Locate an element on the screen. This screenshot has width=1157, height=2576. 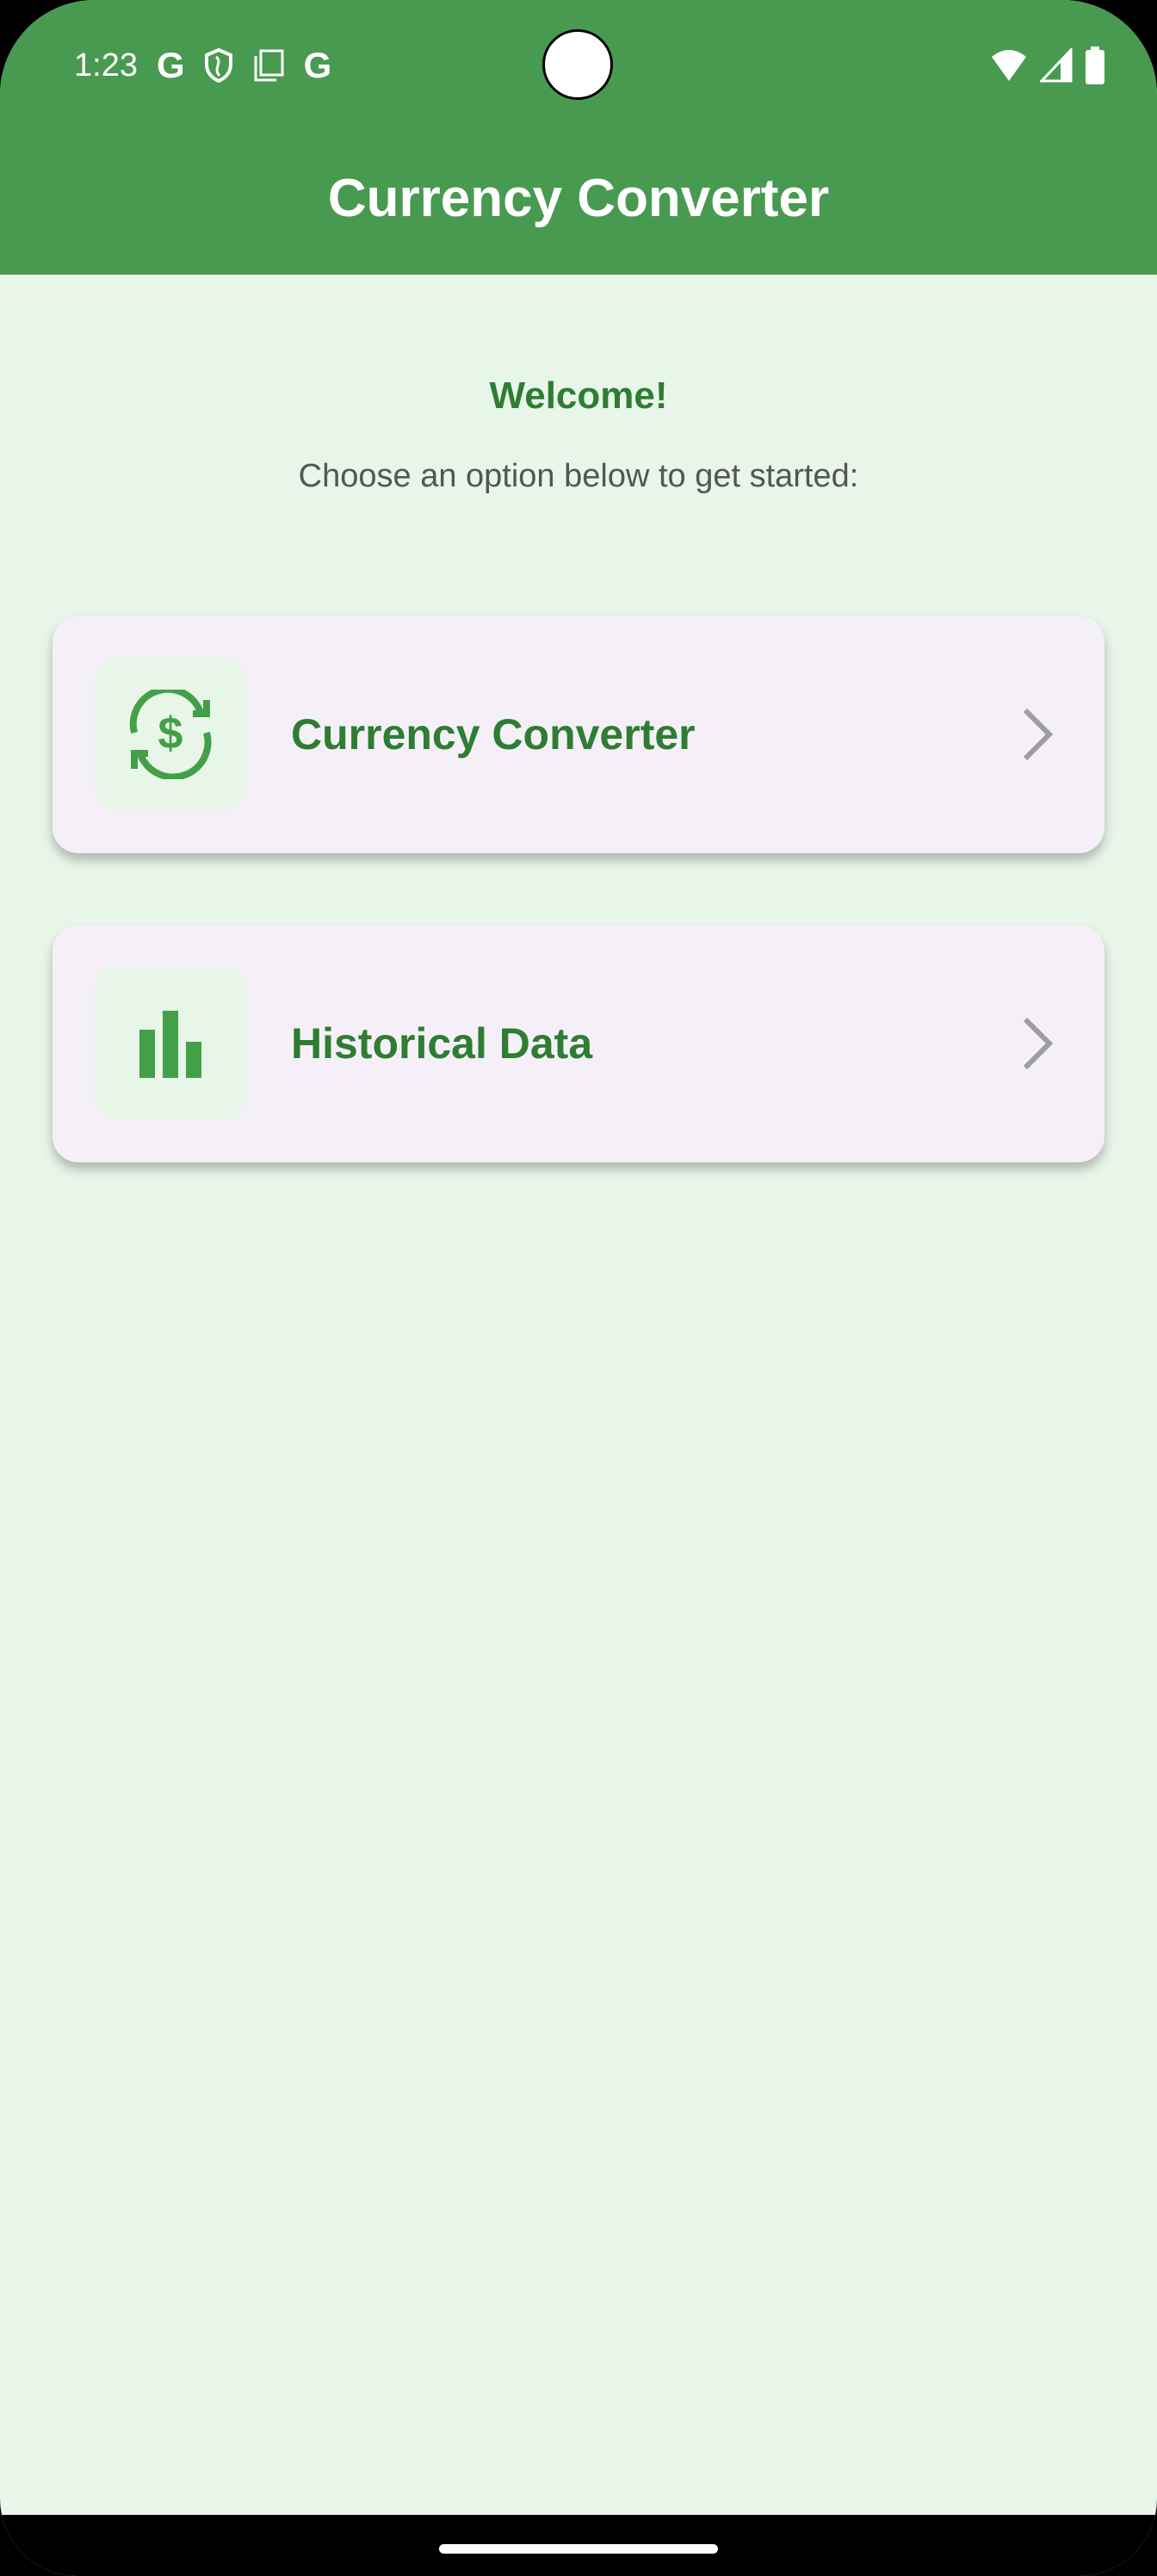
icon-container is located at coordinates (170, 1043).